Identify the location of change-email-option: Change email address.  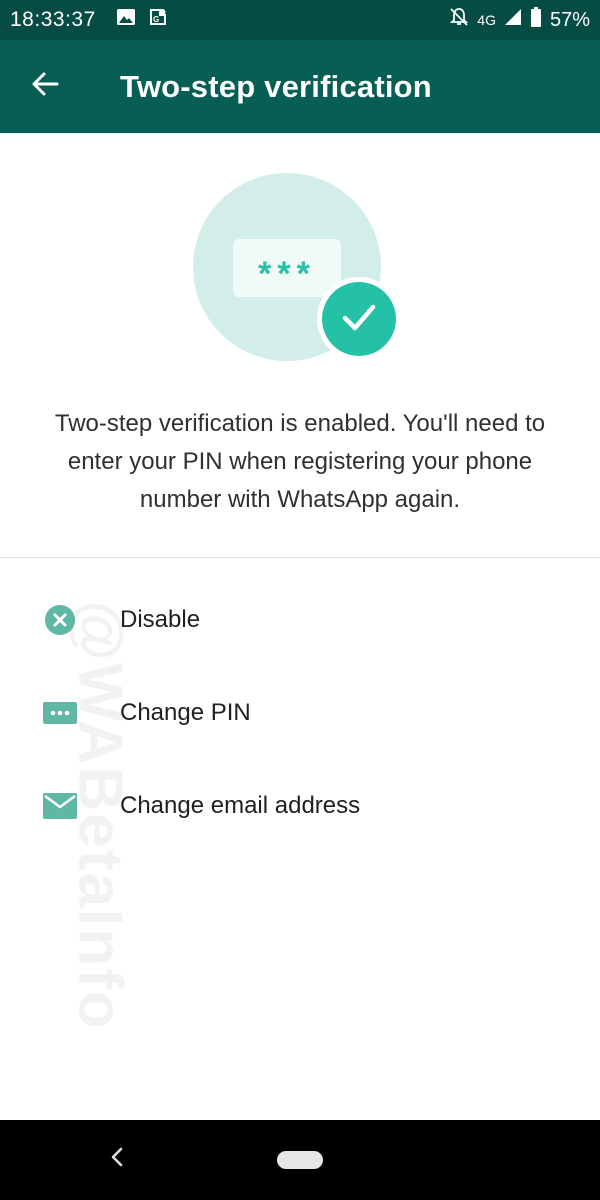
(300, 805).